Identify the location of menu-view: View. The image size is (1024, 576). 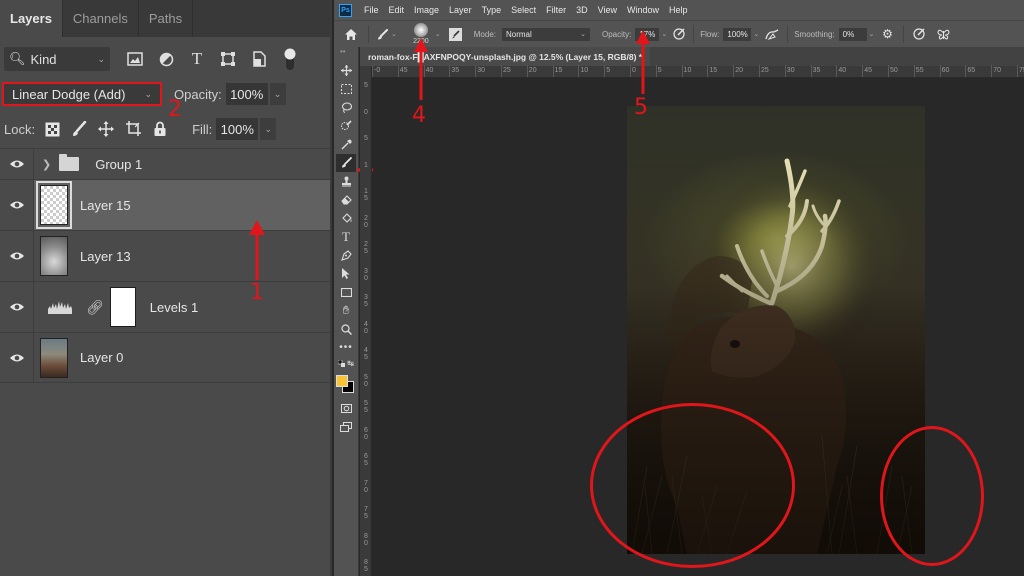
(607, 10).